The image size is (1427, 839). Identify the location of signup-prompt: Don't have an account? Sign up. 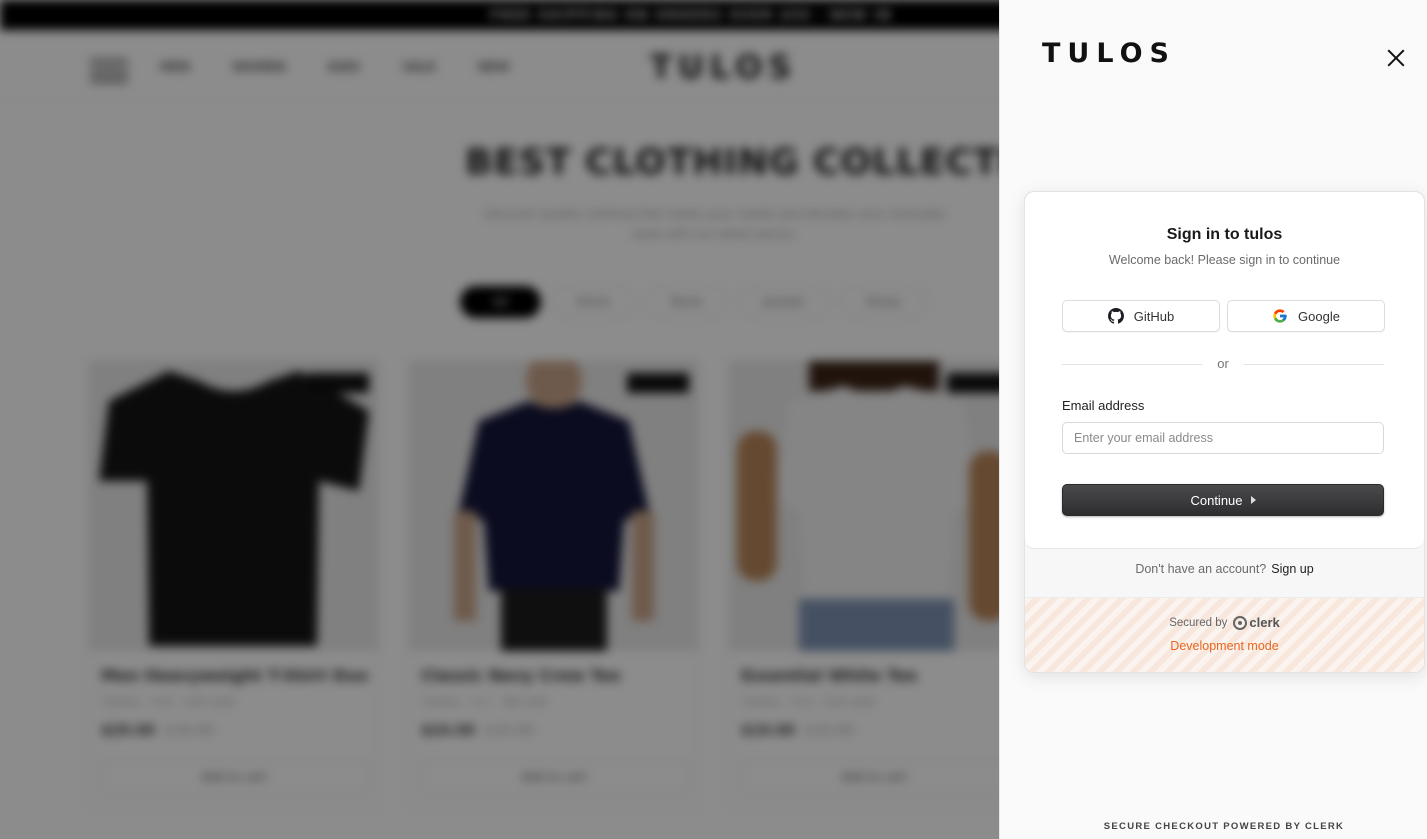
(1224, 569).